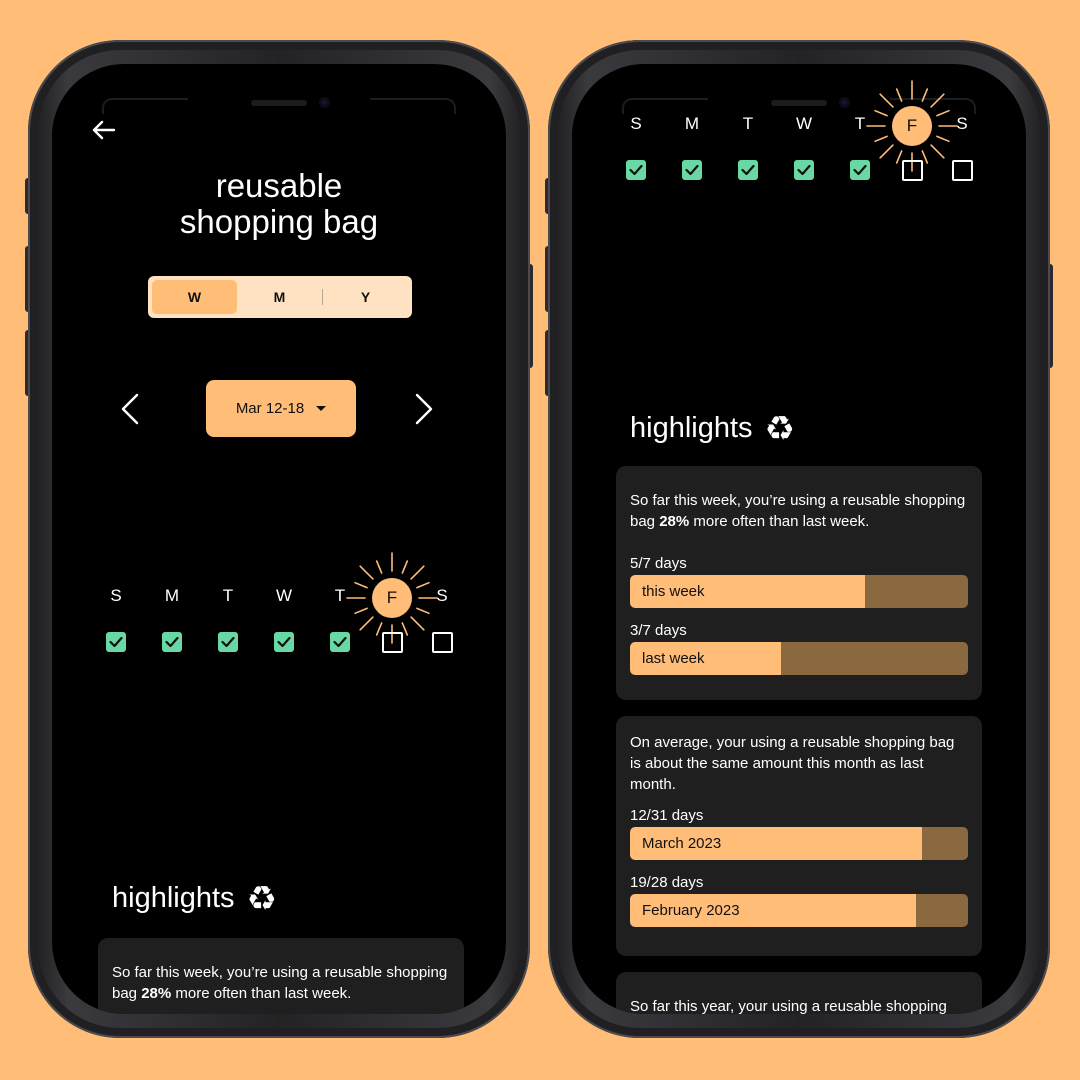 The height and width of the screenshot is (1080, 1080). What do you see at coordinates (424, 409) in the screenshot?
I see `chevron-right-icon` at bounding box center [424, 409].